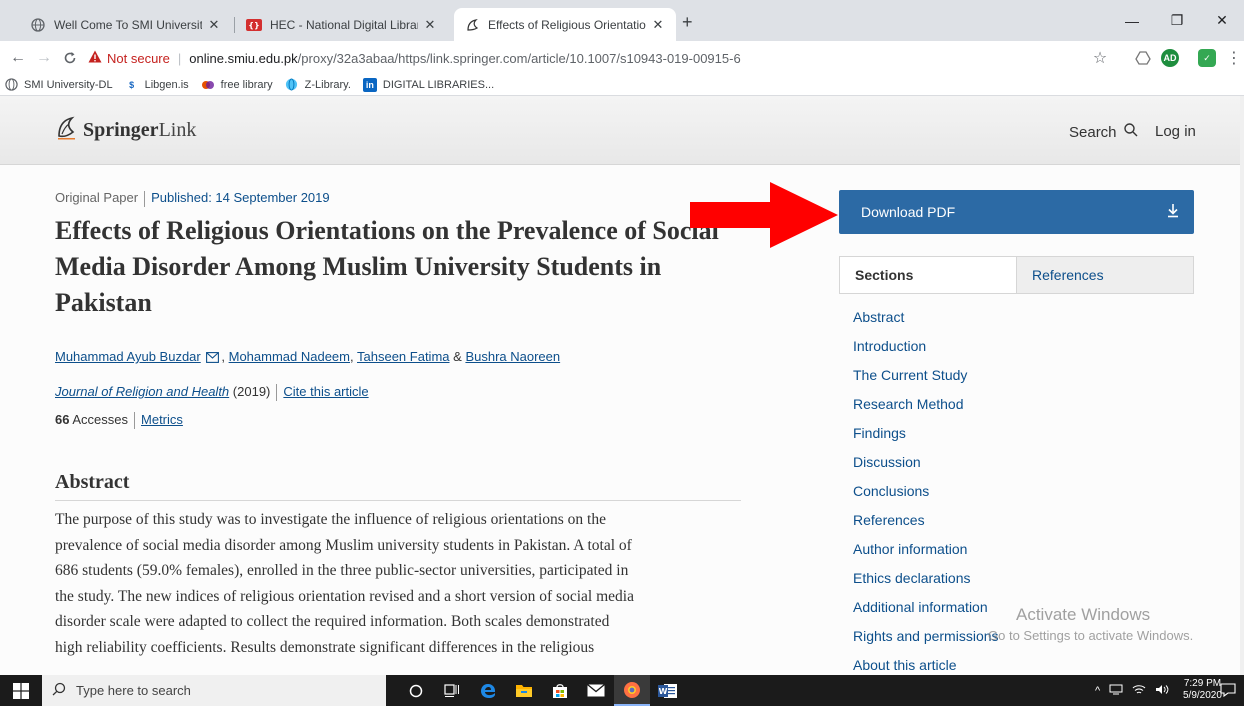 This screenshot has height=706, width=1244. Describe the element at coordinates (1097, 691) in the screenshot. I see `tray-expand-icon: ^` at that location.